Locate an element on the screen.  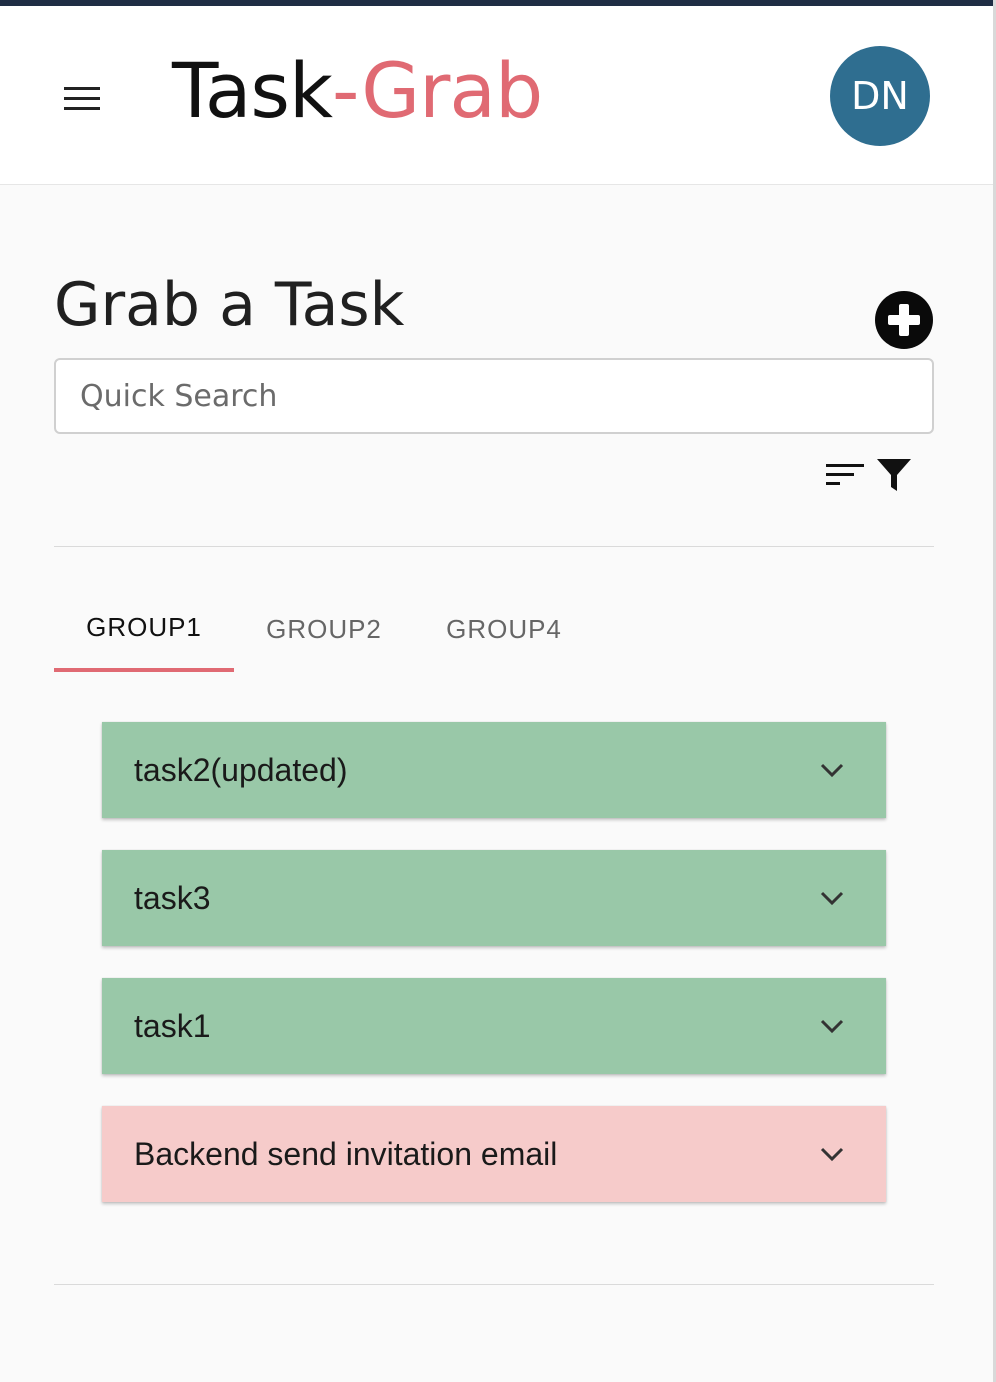
task-title: task3 is located at coordinates (172, 897).